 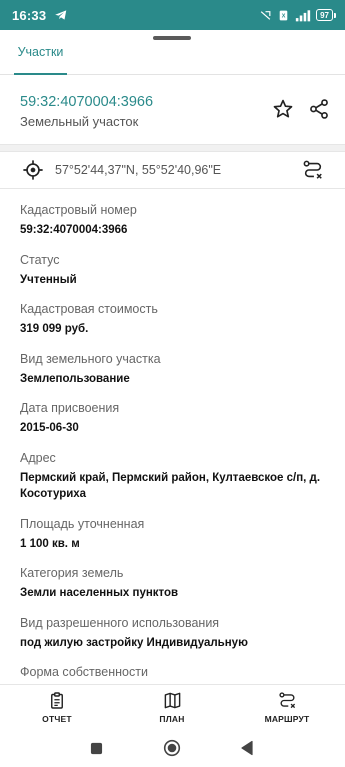 What do you see at coordinates (72, 573) in the screenshot?
I see `property-label: Категория земель` at bounding box center [72, 573].